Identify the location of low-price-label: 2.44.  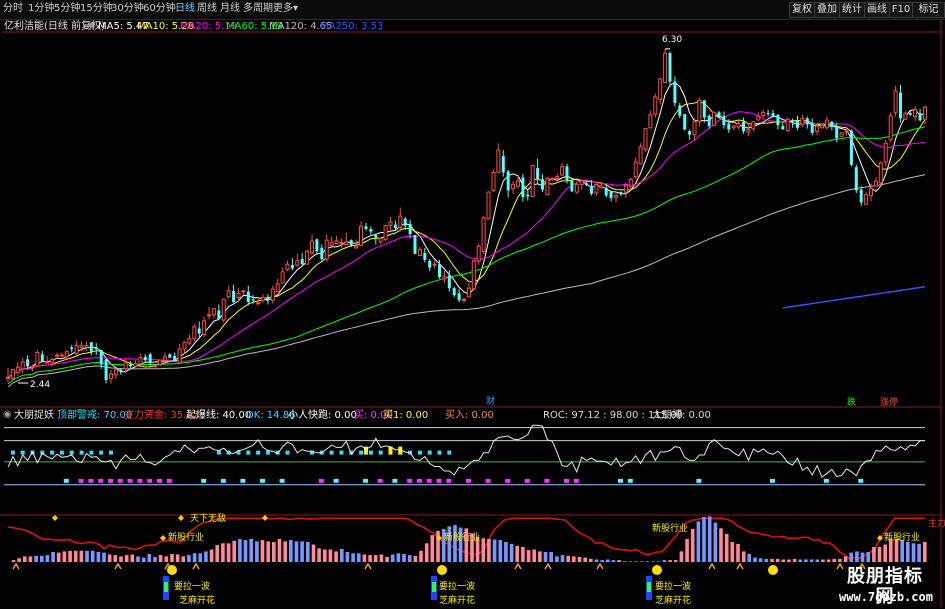
(40, 385).